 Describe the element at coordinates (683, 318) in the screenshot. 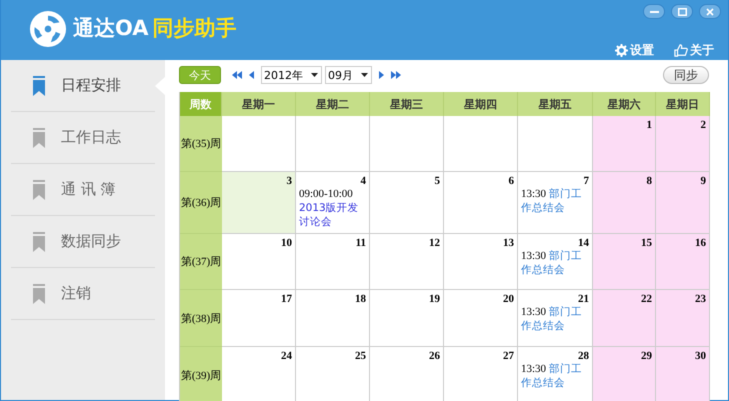

I see `day-cell: 23` at that location.